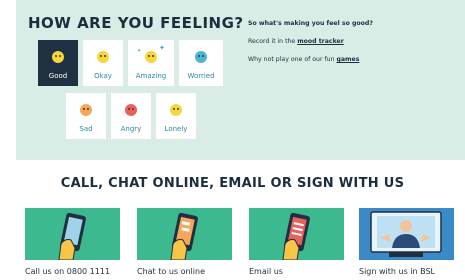  I want to click on mood-prompt-heading: So what's making you feel so good?, so click(310, 23).